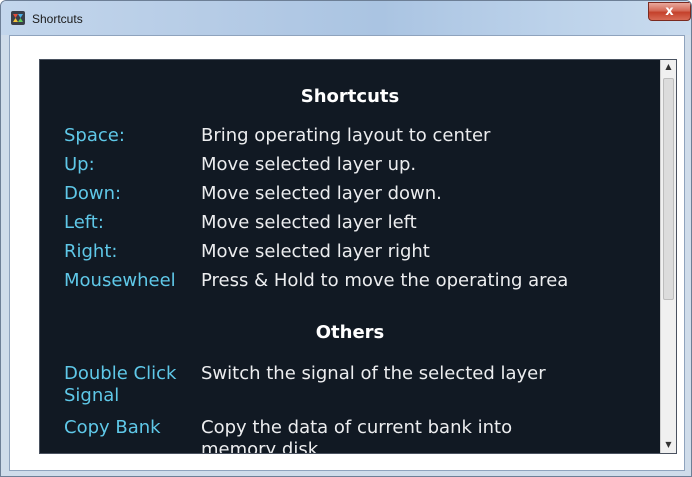 The height and width of the screenshot is (477, 692). I want to click on shortcut-description: Move selected layer left, so click(309, 222).